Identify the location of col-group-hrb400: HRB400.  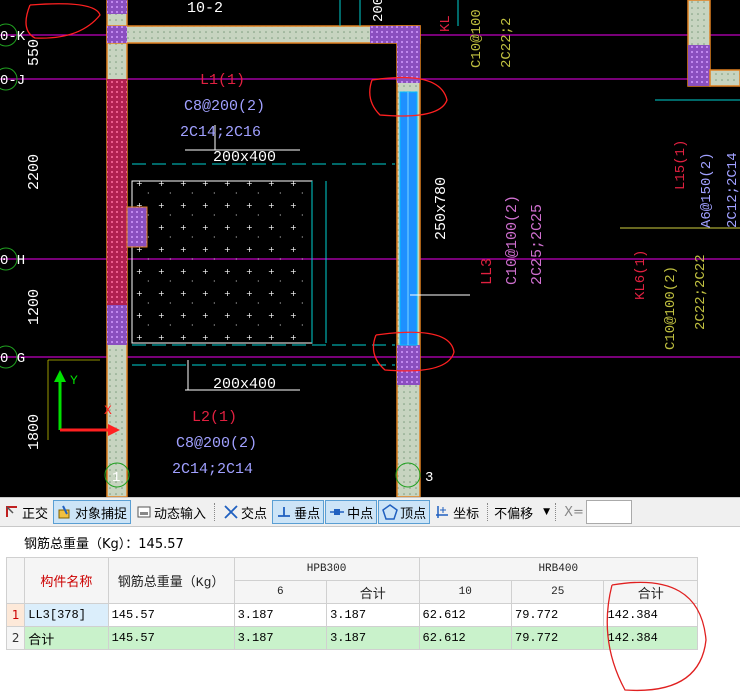
(558, 569).